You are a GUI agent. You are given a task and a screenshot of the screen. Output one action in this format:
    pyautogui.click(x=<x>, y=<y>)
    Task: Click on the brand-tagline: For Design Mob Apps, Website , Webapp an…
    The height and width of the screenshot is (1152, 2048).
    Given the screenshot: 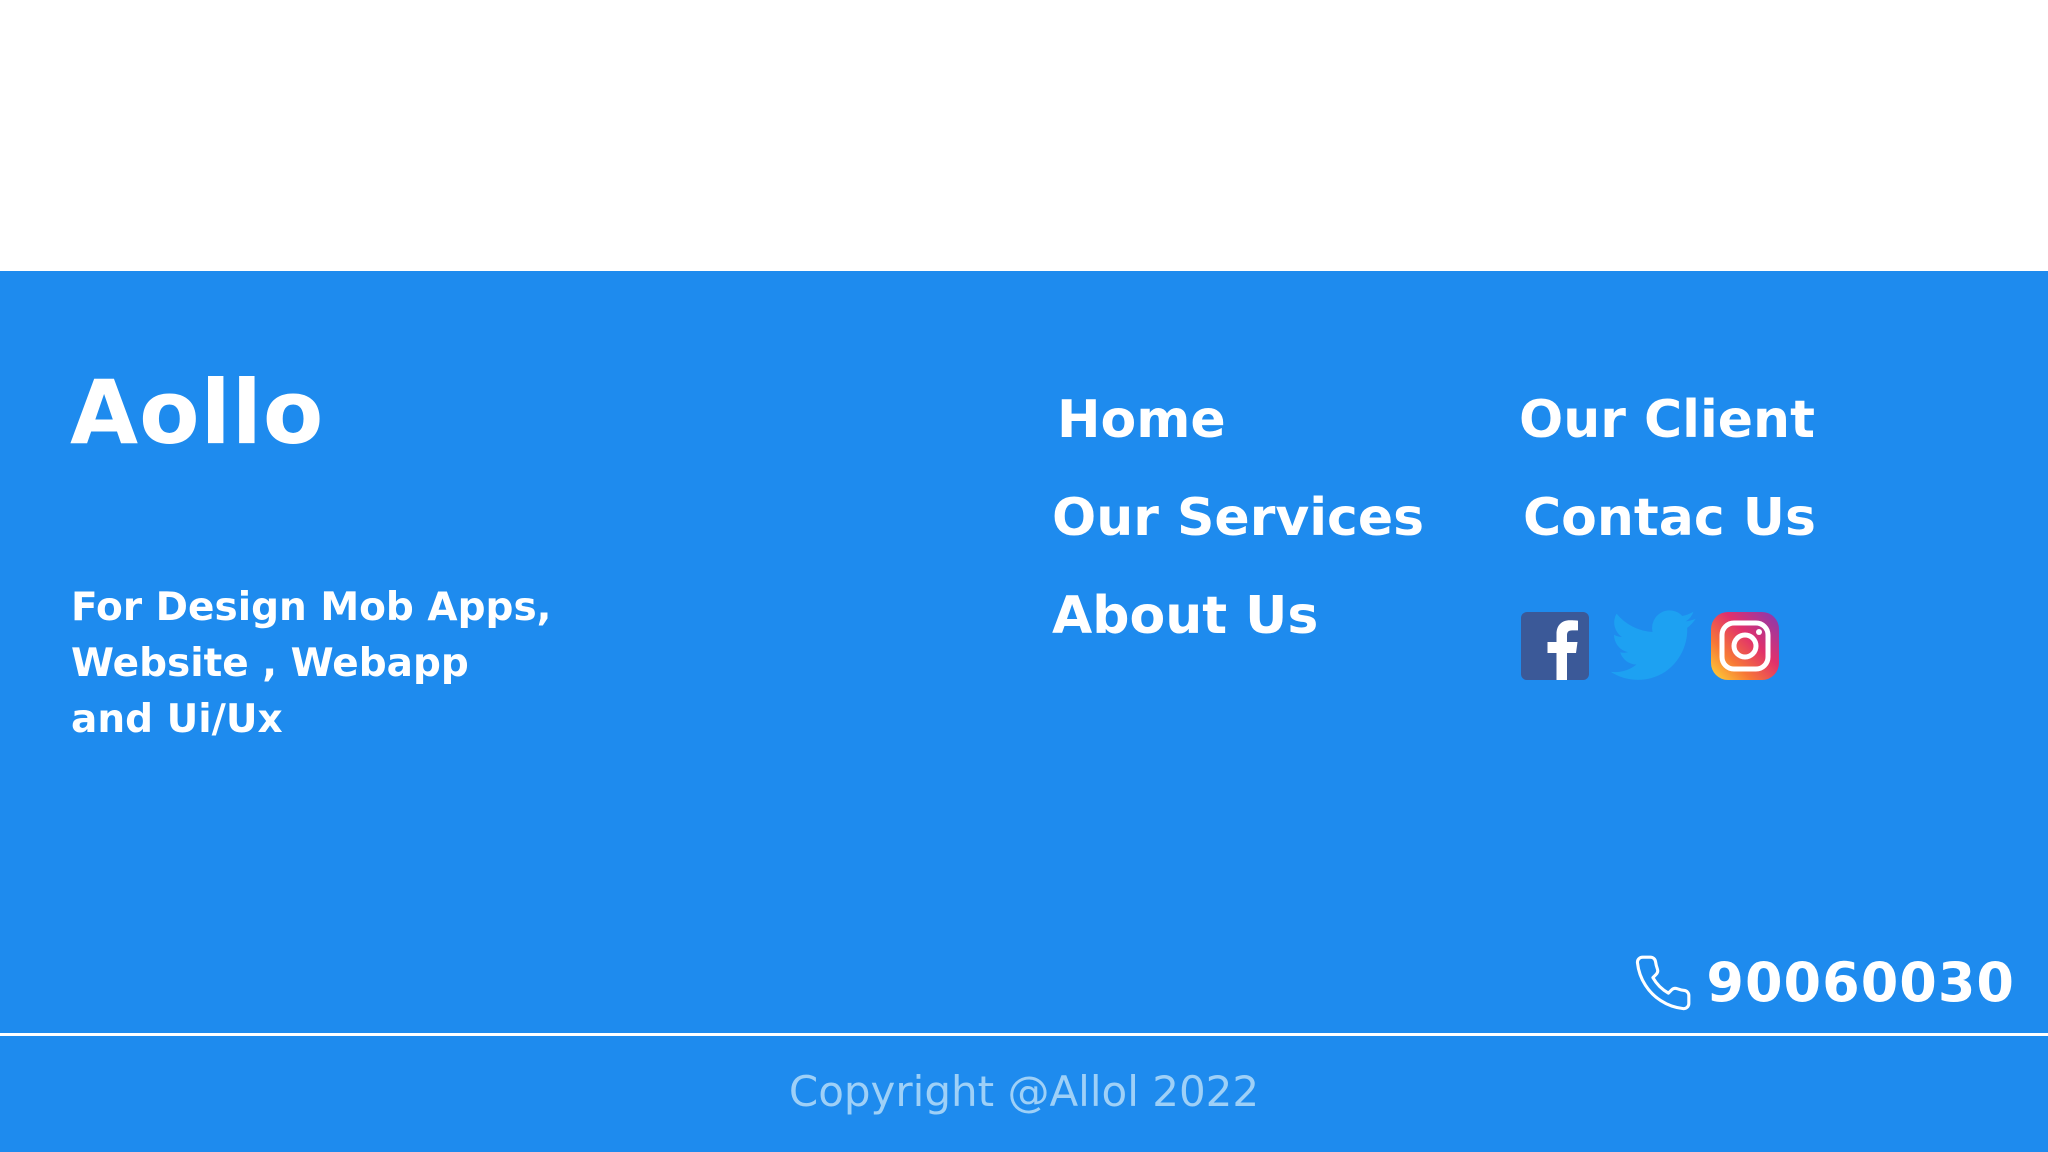 What is the action you would take?
    pyautogui.click(x=351, y=664)
    